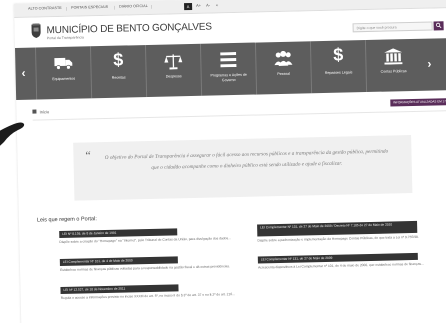 Image resolution: width=446 pixels, height=323 pixels. Describe the element at coordinates (66, 220) in the screenshot. I see `laws-heading: Leis que regem o Portal:` at that location.